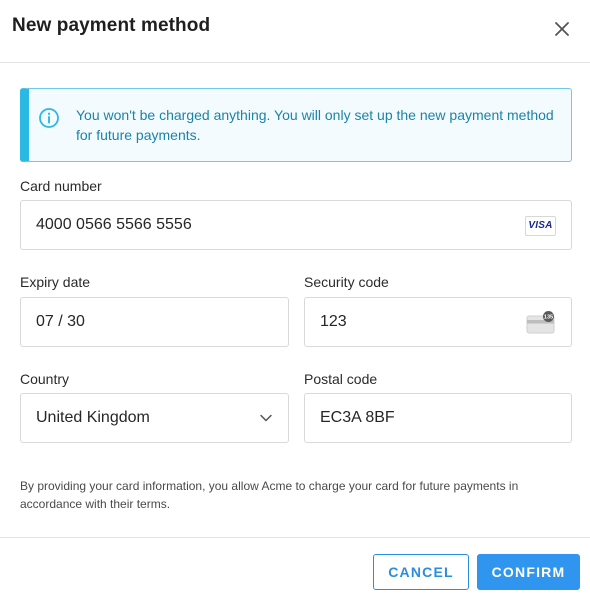  What do you see at coordinates (154, 322) in the screenshot?
I see `expiry-date-field: 07 / 30` at bounding box center [154, 322].